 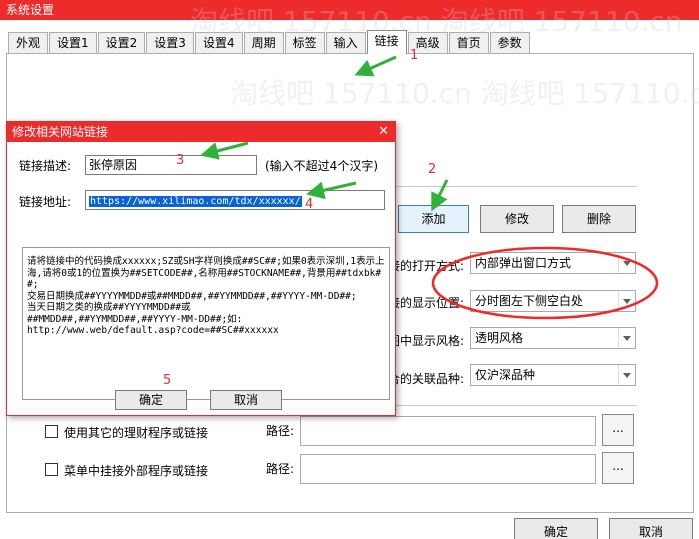 What do you see at coordinates (45, 202) in the screenshot?
I see `link-url-label: 链接地址:` at bounding box center [45, 202].